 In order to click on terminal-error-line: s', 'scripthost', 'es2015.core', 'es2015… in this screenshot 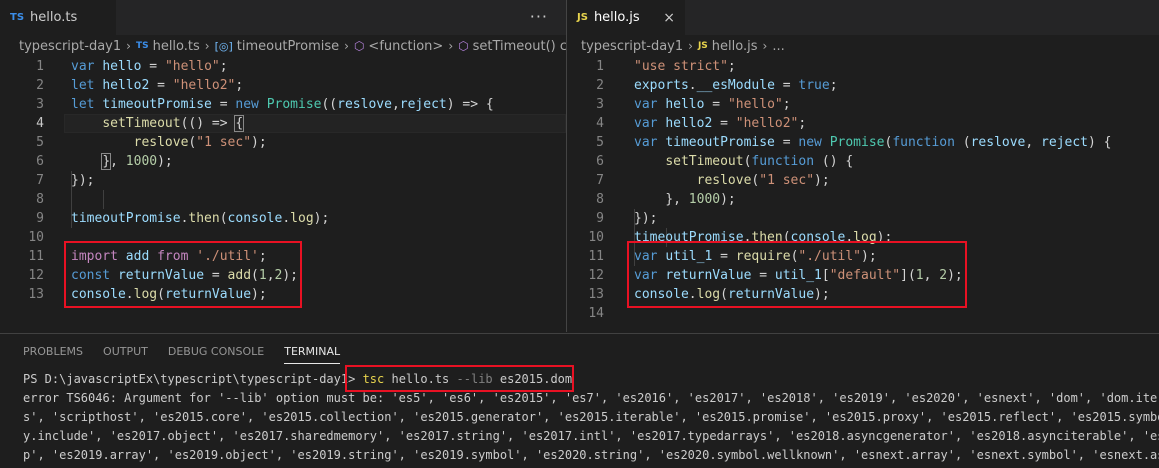, I will do `click(591, 417)`.